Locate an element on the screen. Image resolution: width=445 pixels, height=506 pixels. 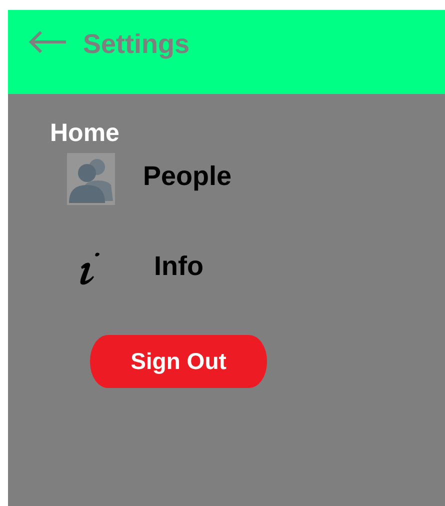
back-arrow-icon is located at coordinates (48, 42).